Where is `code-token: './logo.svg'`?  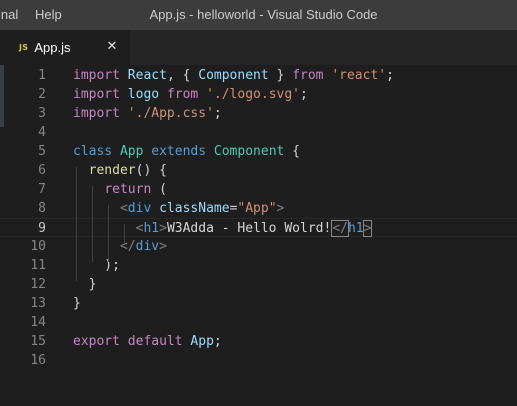 code-token: './logo.svg' is located at coordinates (253, 94).